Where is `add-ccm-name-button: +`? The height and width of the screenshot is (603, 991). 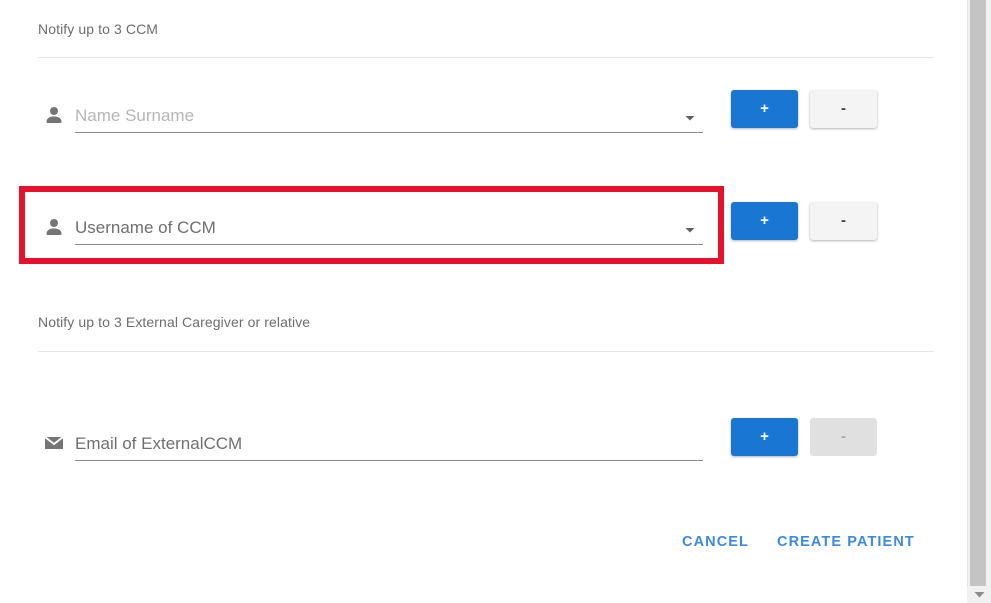
add-ccm-name-button: + is located at coordinates (764, 109).